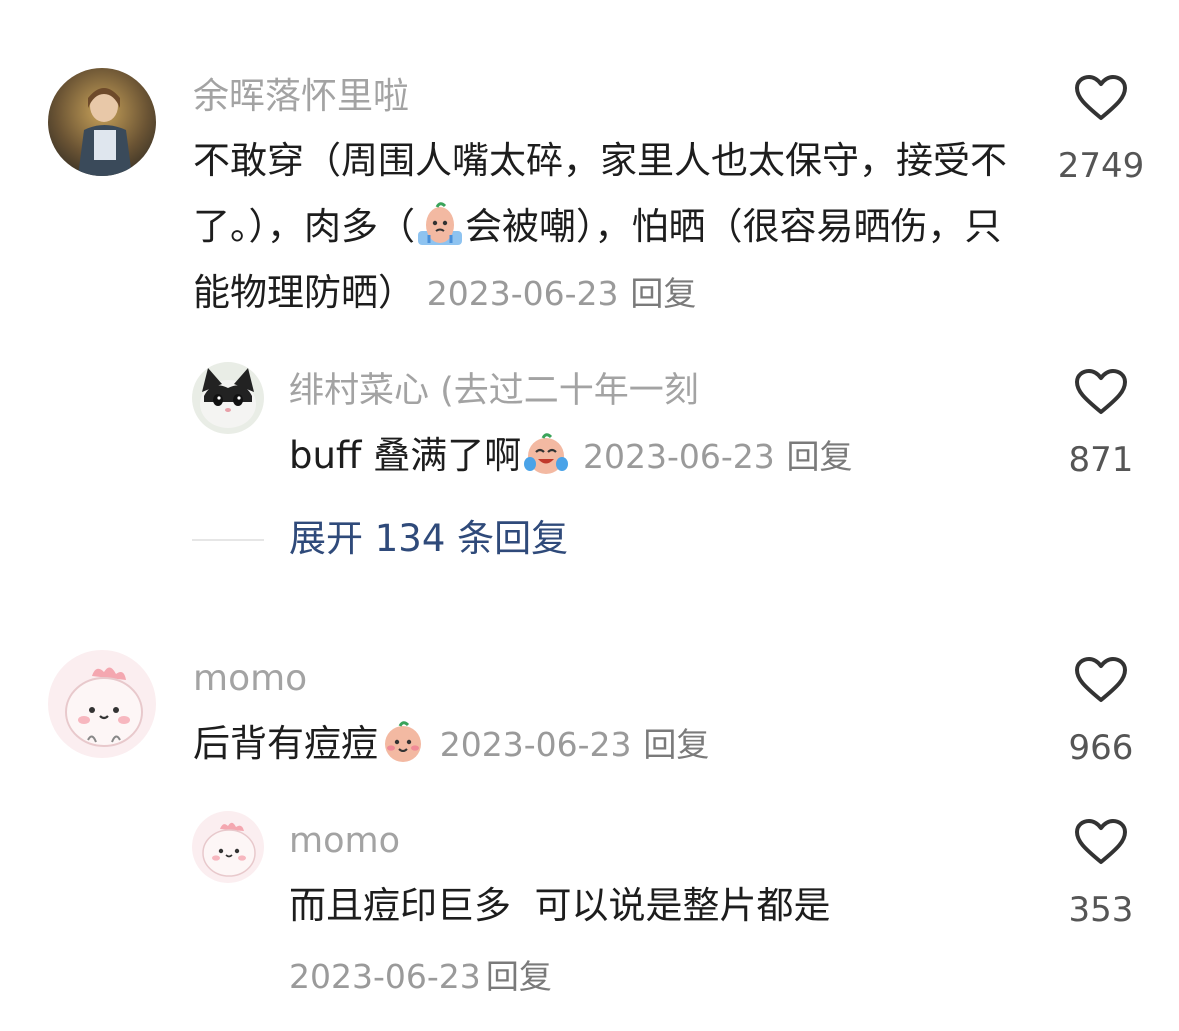  I want to click on like-count: 871, so click(1101, 460).